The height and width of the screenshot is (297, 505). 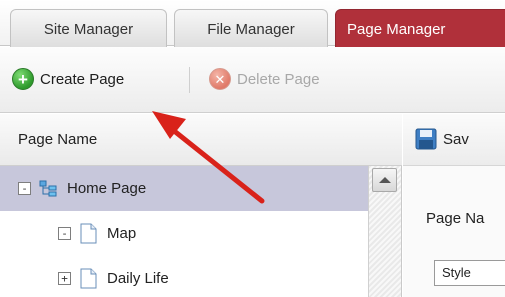 I want to click on create-page-button: + Create Page, so click(x=68, y=79).